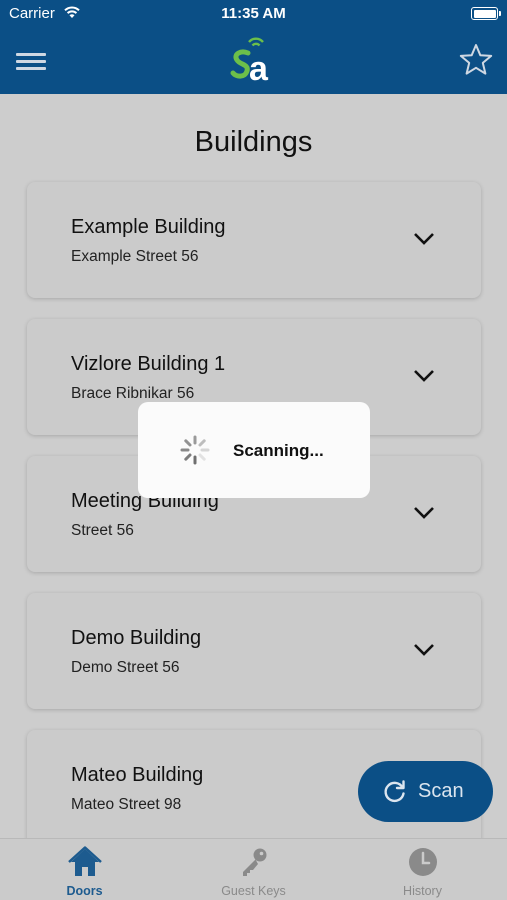  I want to click on tab-bar: Doors Guest Keys History, so click(253, 869).